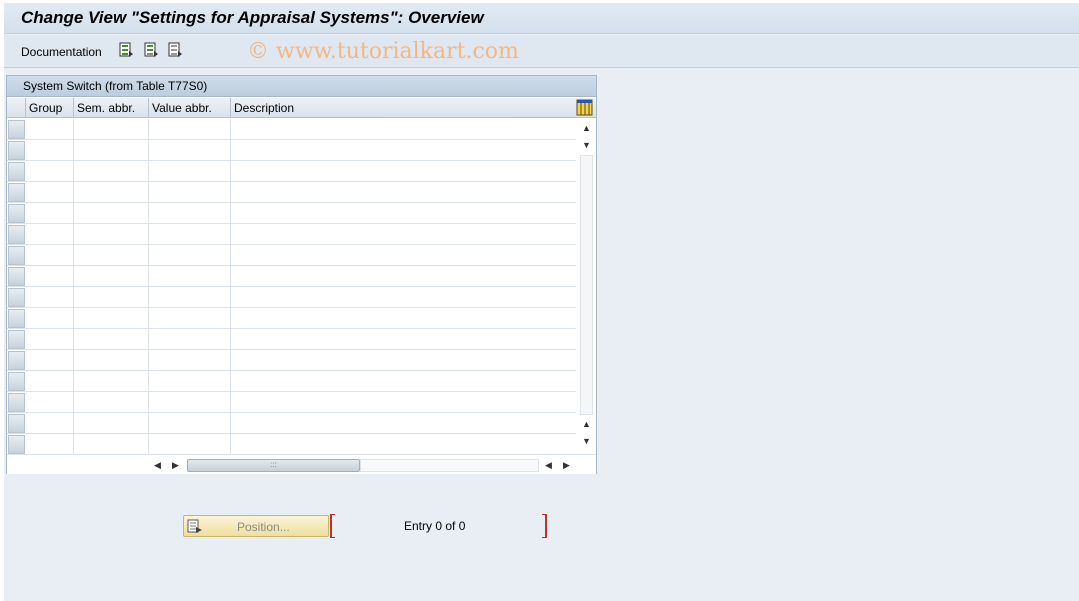  I want to click on vertical-scroll-track, so click(586, 285).